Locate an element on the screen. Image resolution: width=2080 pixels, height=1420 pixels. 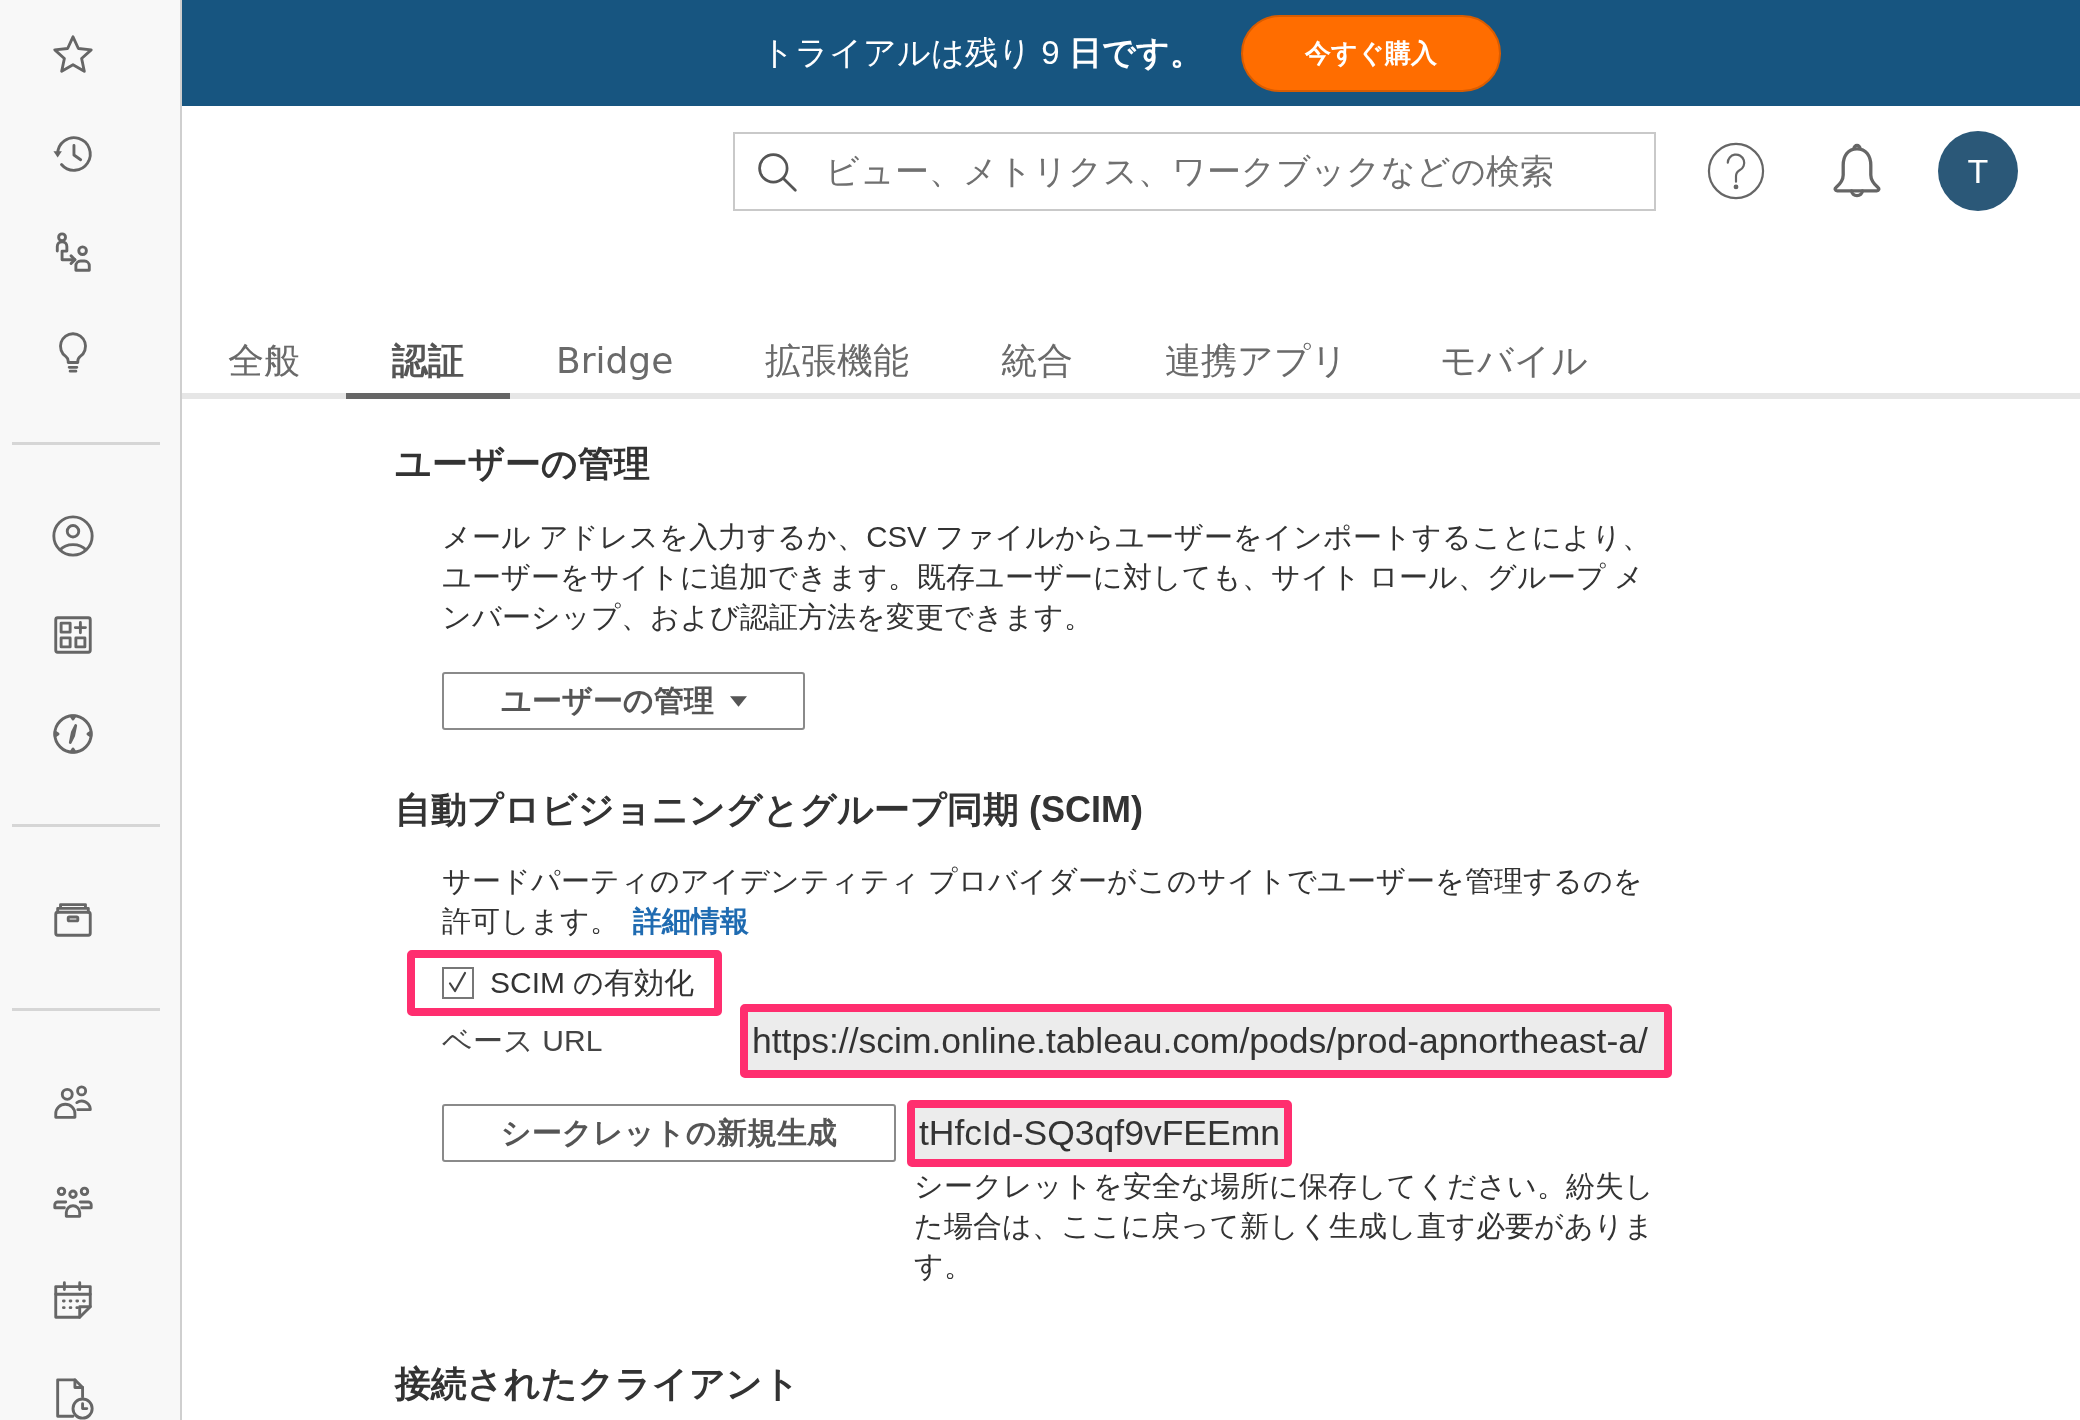
regenerate-secret-button: シークレットの新規生成 is located at coordinates (669, 1133).